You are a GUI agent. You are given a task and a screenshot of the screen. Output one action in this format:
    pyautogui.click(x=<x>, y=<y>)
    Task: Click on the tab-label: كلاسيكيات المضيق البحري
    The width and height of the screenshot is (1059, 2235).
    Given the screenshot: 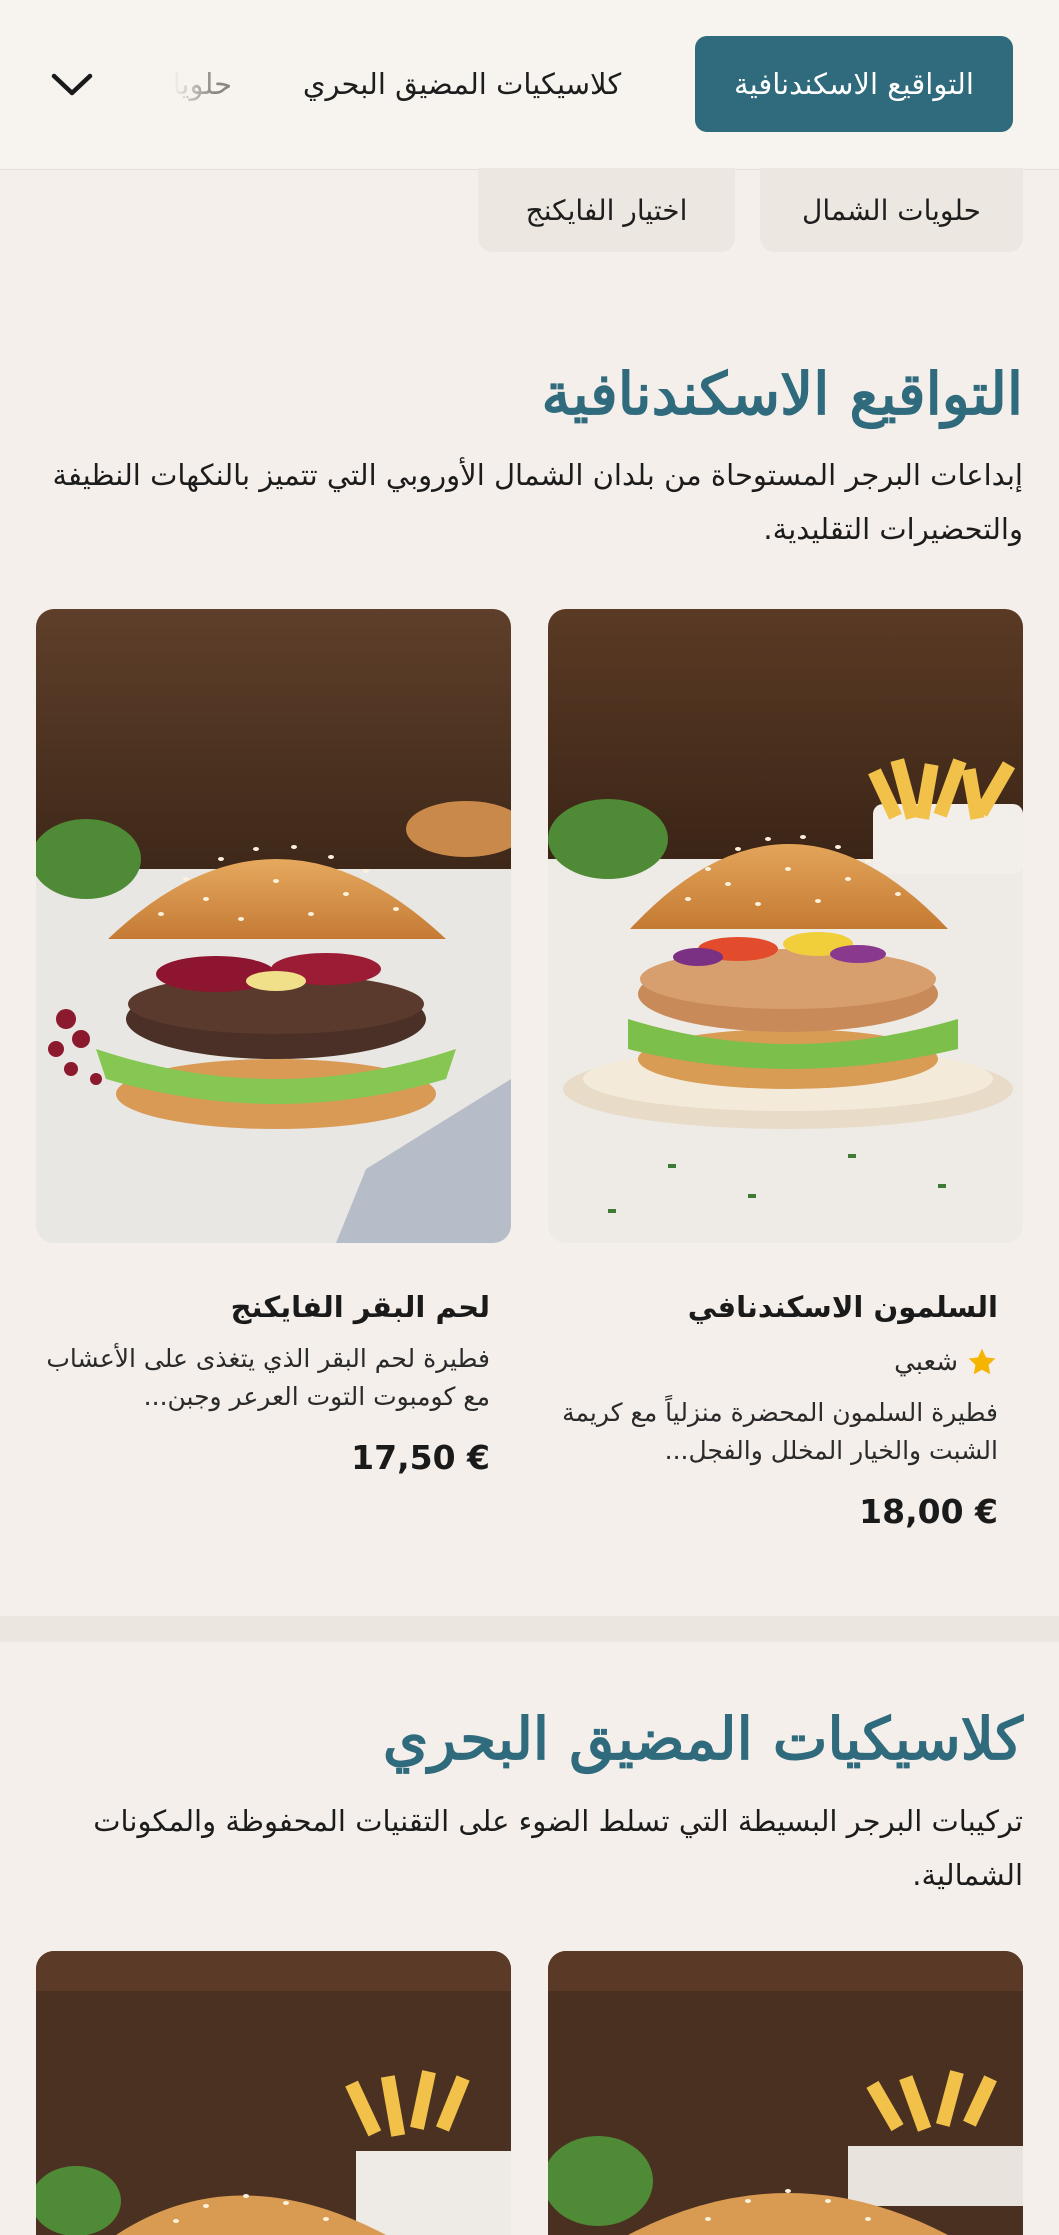 What is the action you would take?
    pyautogui.click(x=462, y=84)
    